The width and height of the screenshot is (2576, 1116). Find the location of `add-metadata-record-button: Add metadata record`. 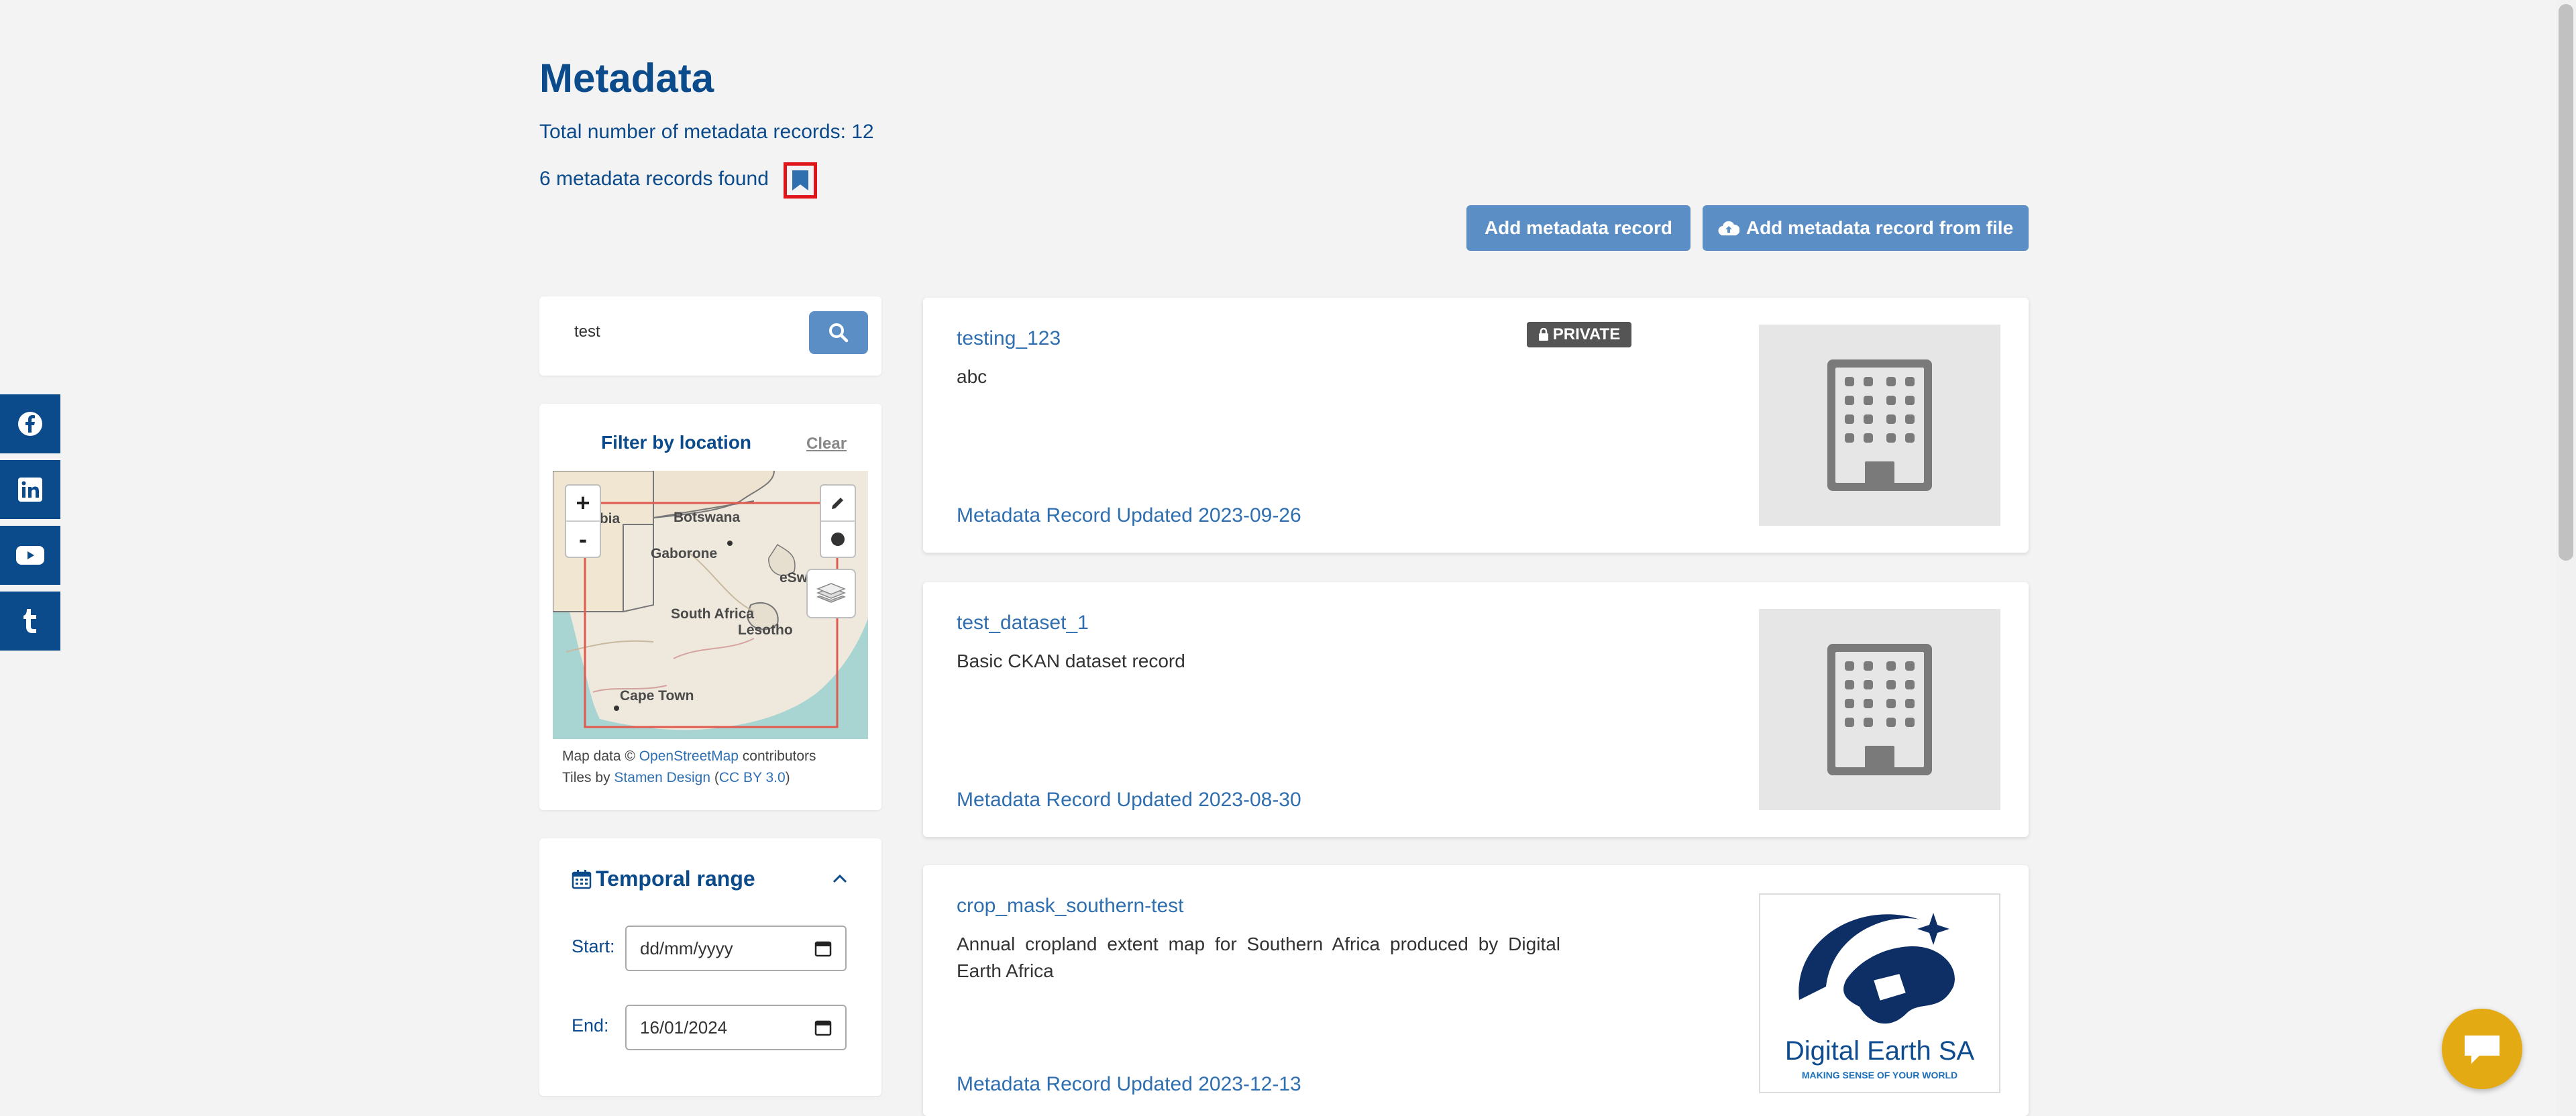

add-metadata-record-button: Add metadata record is located at coordinates (1578, 228).